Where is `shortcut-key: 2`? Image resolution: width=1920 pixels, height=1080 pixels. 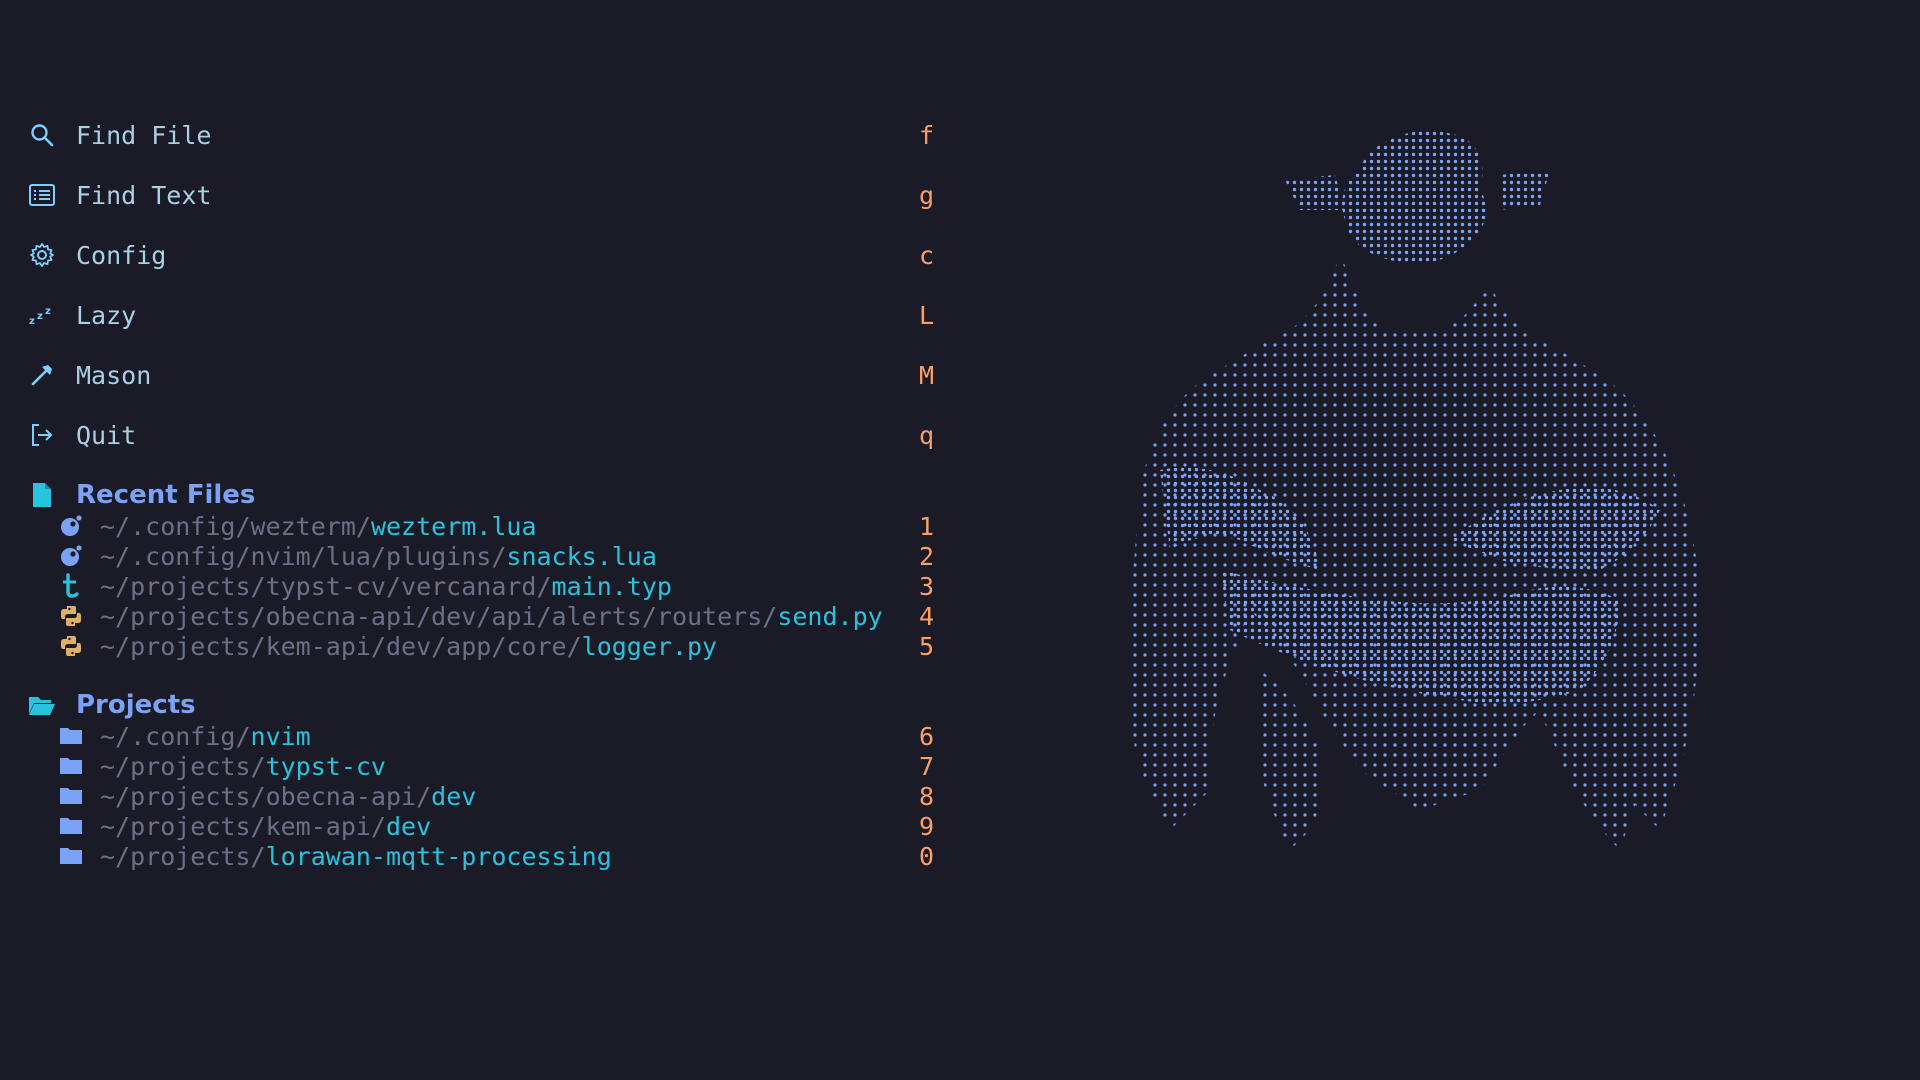
shortcut-key: 2 is located at coordinates (926, 556).